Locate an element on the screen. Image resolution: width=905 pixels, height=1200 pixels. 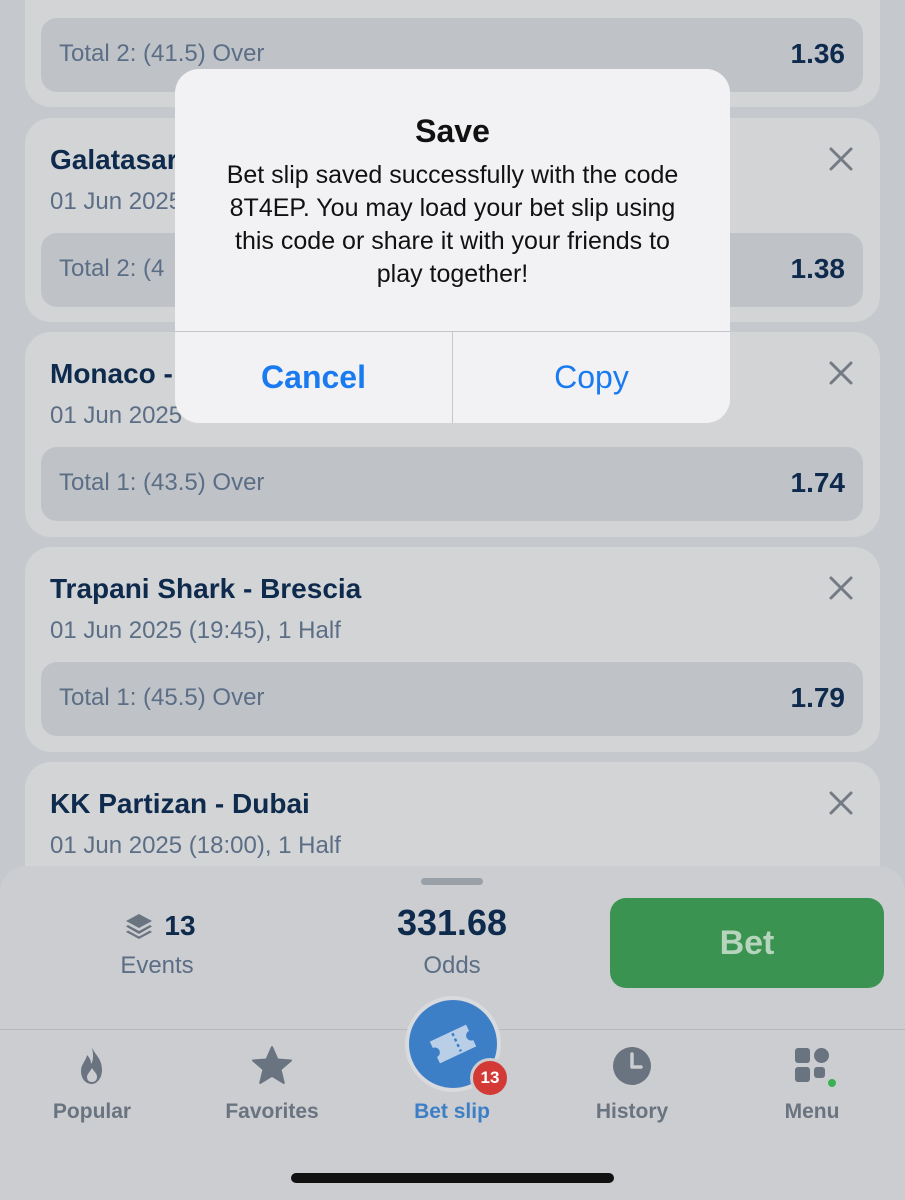
bet-pick: Total 1: (45.5) Over 1.79 is located at coordinates (452, 699).